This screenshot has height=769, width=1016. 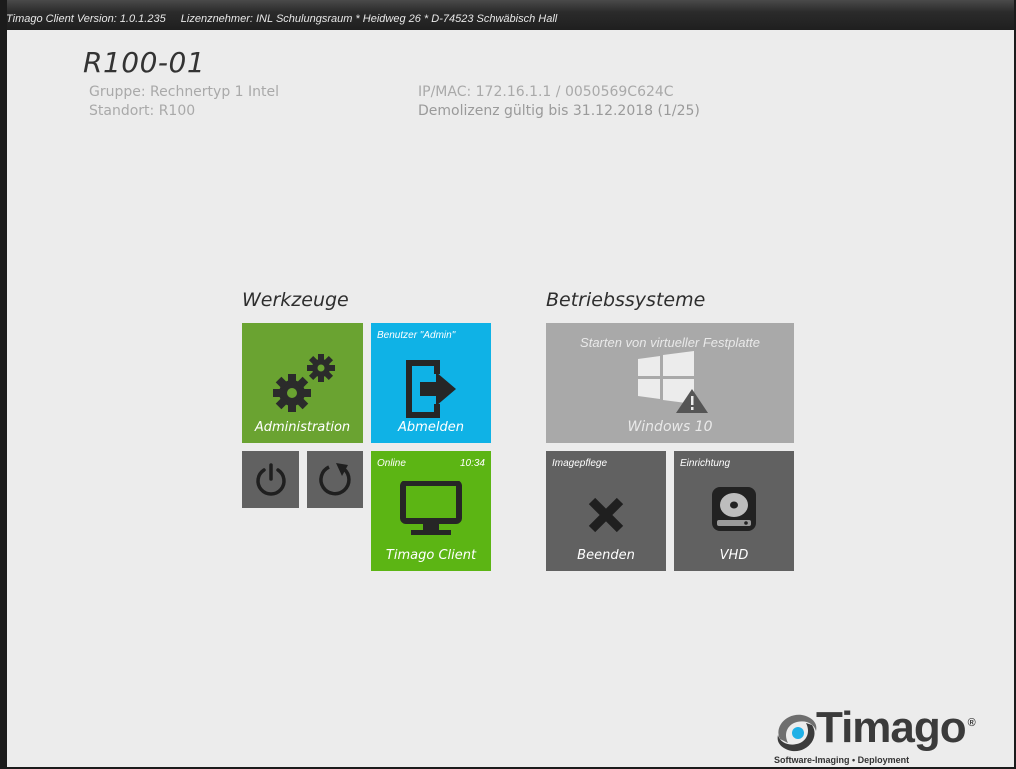 What do you see at coordinates (144, 62) in the screenshot?
I see `host-name: R100-01` at bounding box center [144, 62].